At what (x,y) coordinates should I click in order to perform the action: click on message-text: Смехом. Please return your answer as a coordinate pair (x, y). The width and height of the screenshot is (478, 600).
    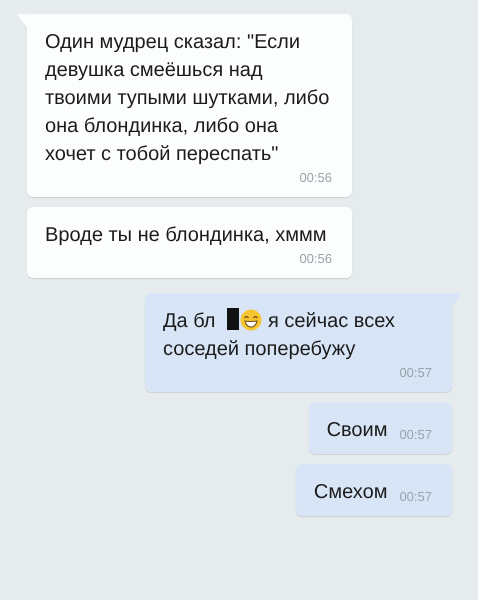
    Looking at the image, I should click on (351, 492).